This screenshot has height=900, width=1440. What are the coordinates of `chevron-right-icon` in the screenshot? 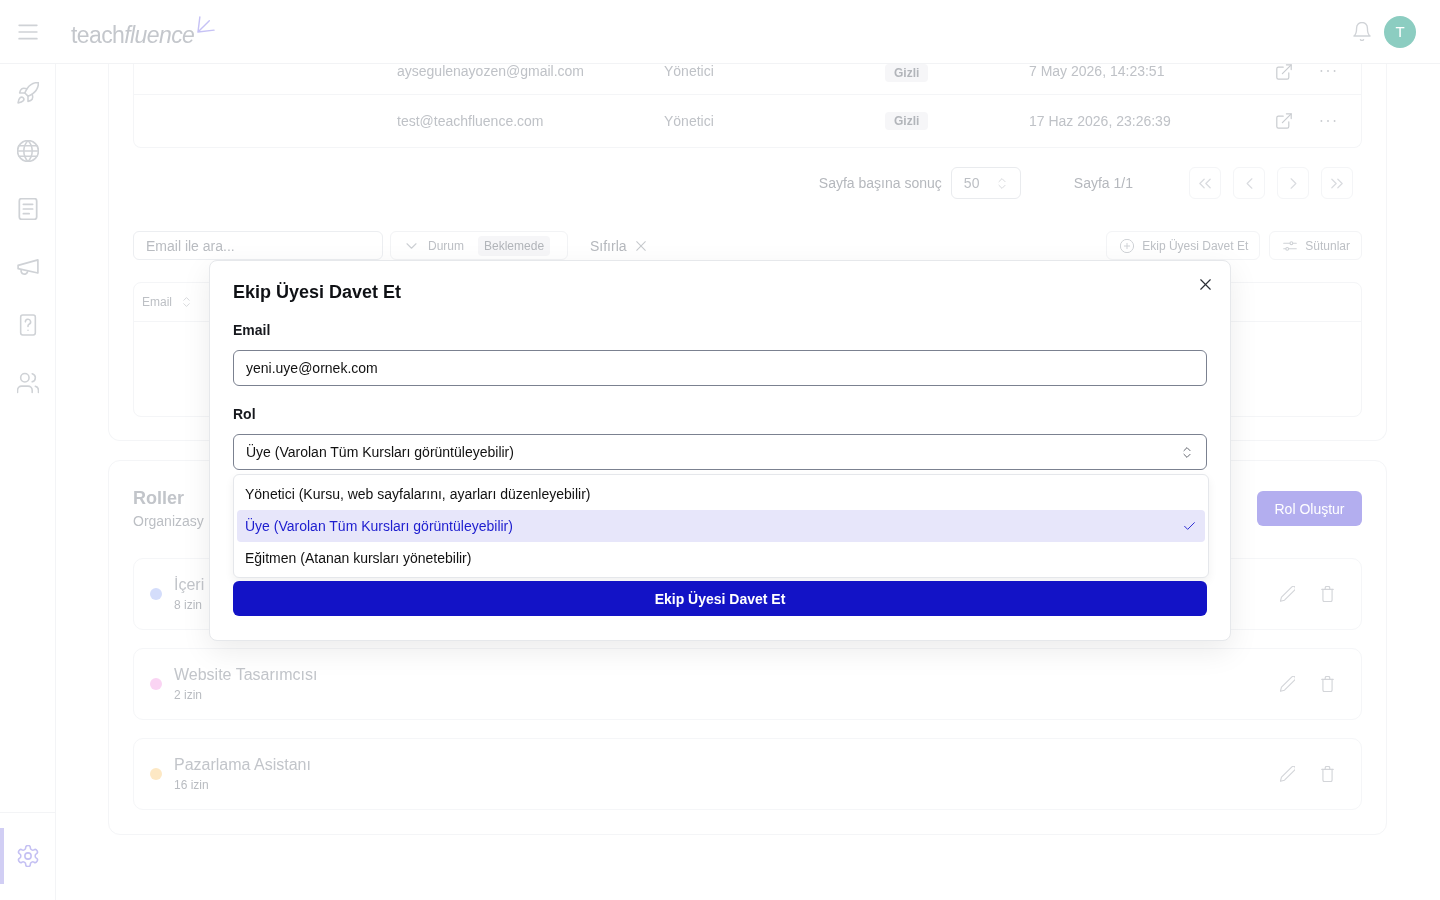 It's located at (1293, 183).